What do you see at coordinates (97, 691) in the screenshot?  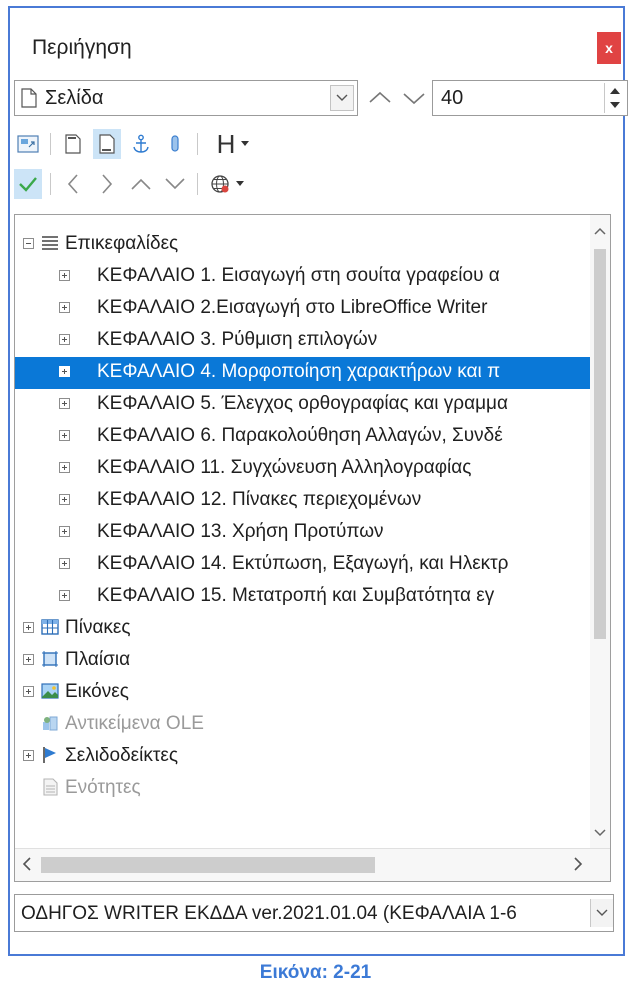 I see `tree-category-label: Εικόνες` at bounding box center [97, 691].